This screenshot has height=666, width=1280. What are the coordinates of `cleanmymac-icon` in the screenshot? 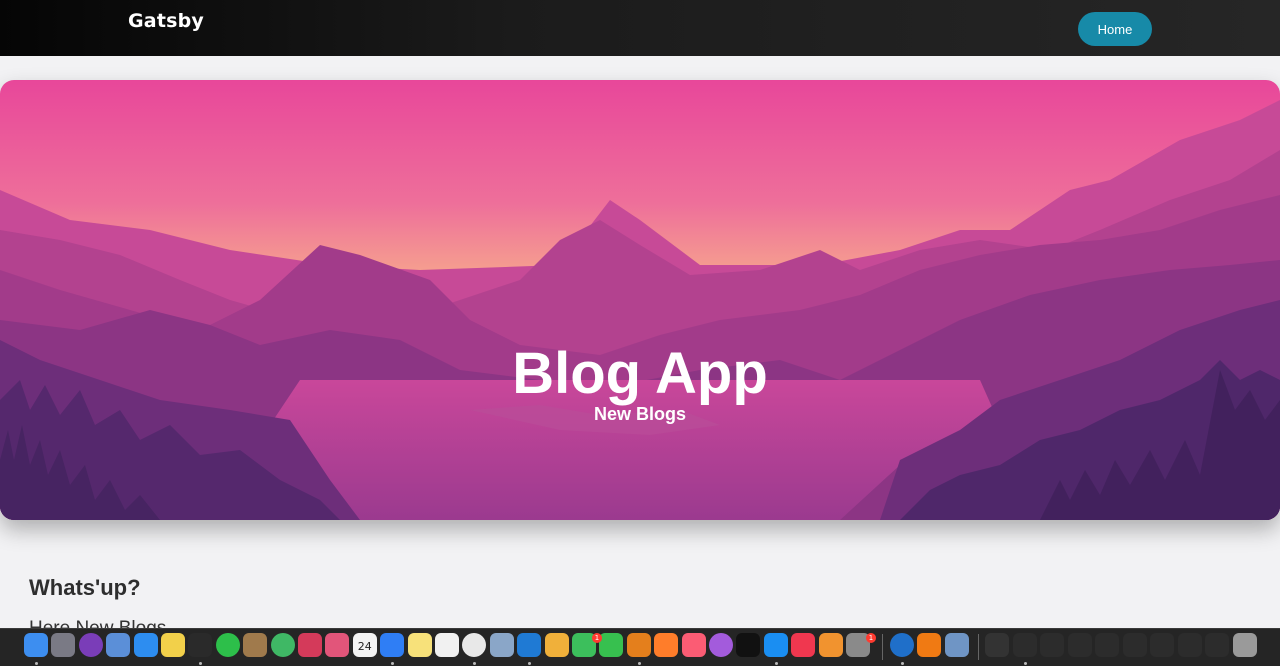 It's located at (337, 645).